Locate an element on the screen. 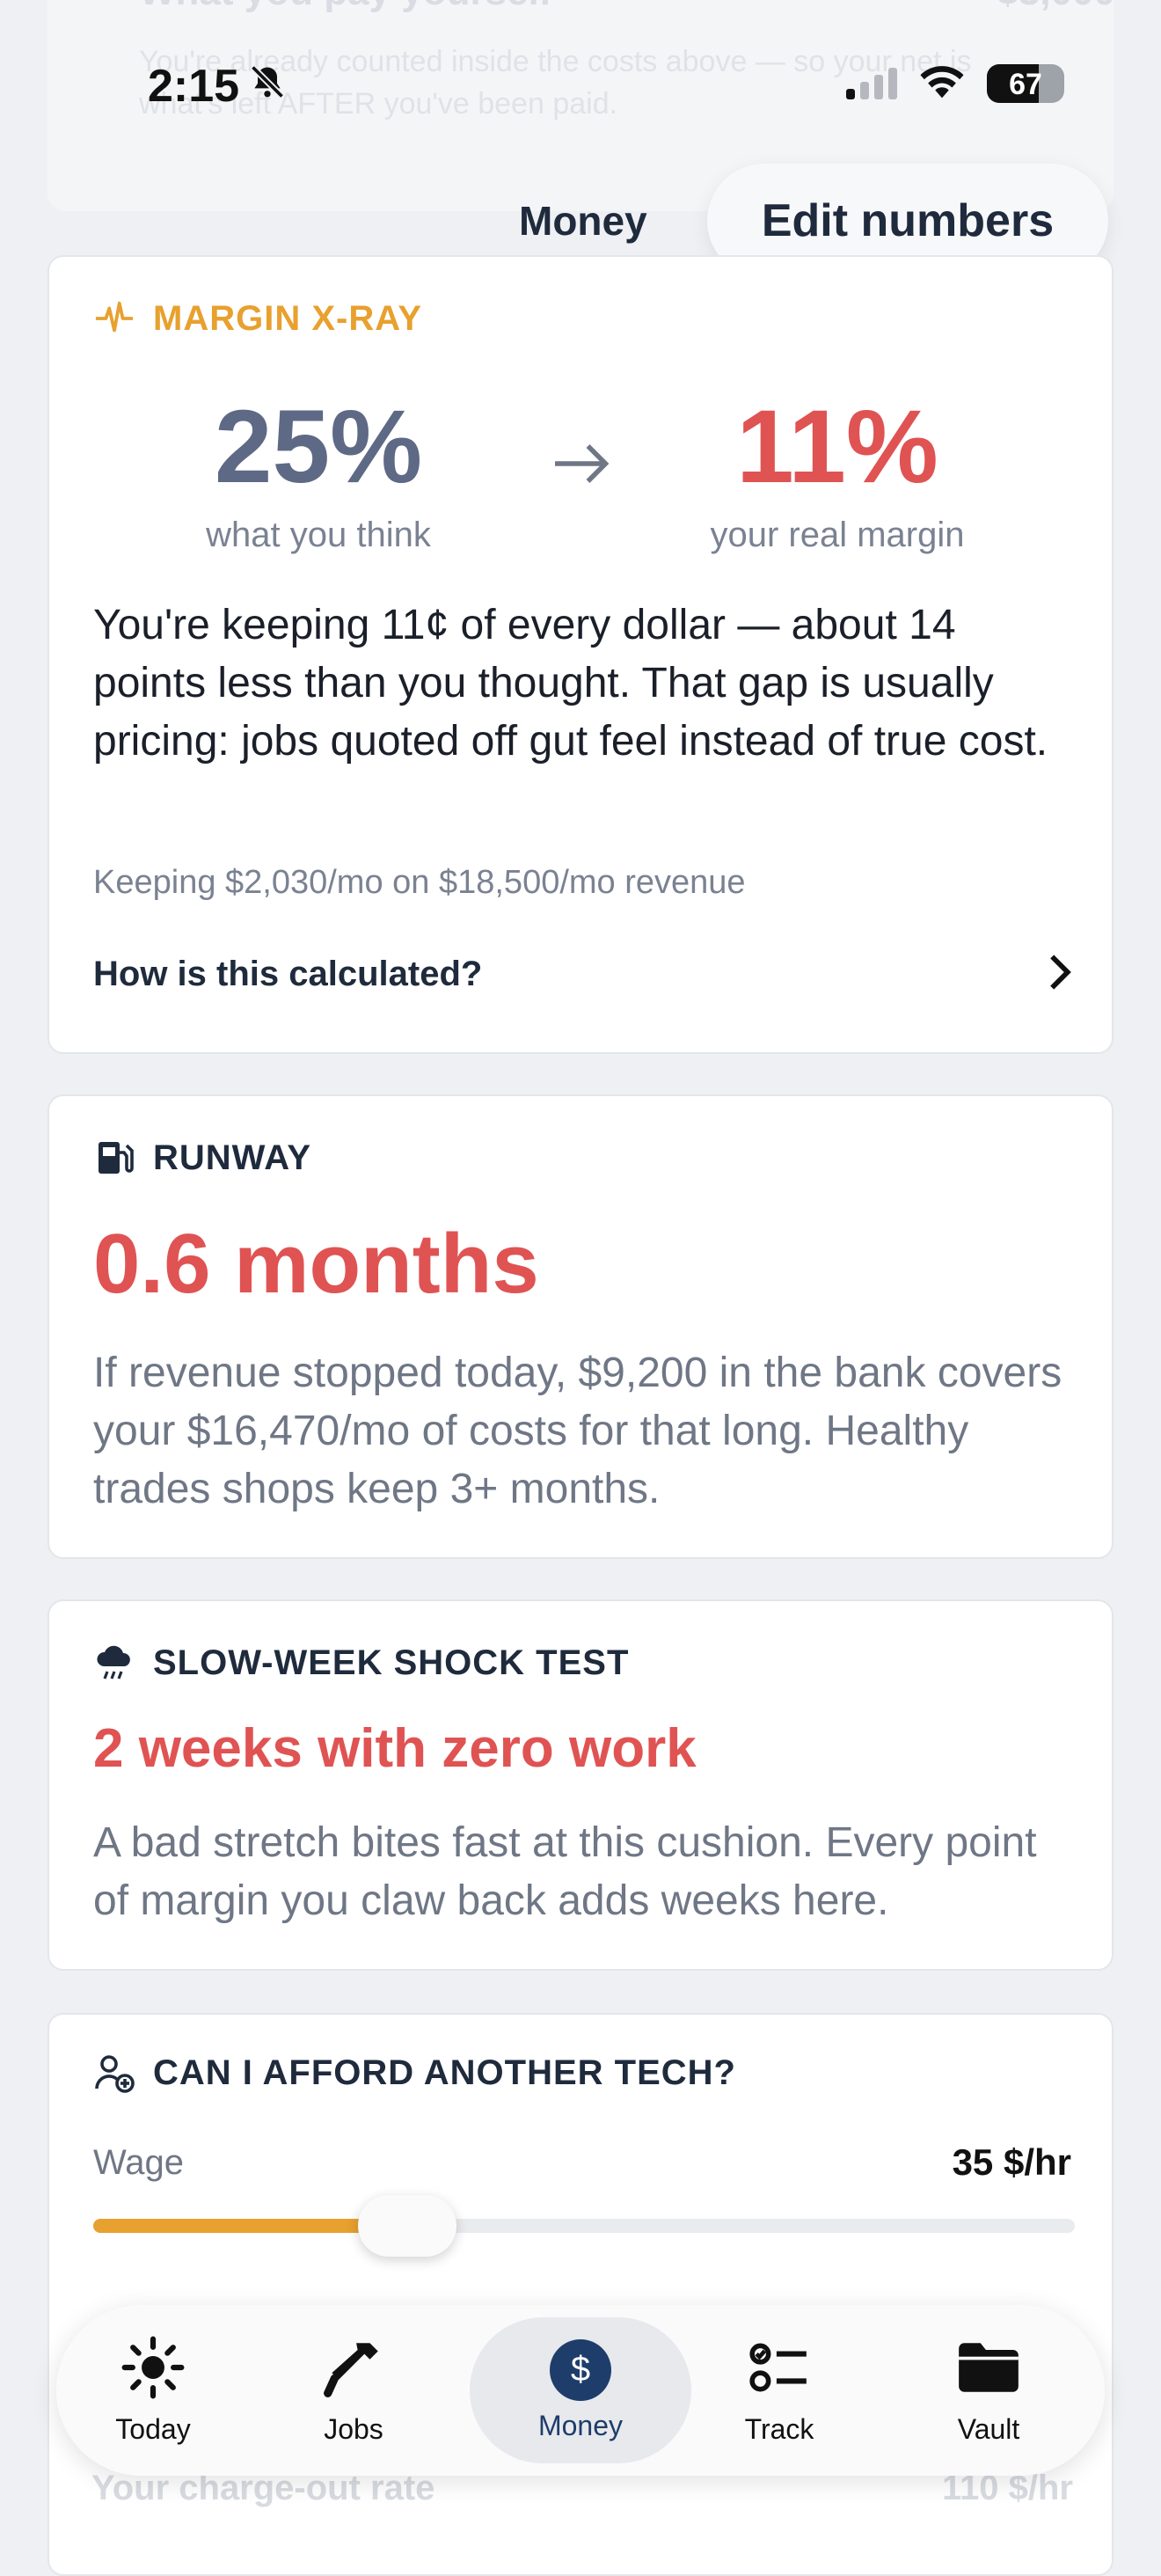 The height and width of the screenshot is (2576, 1161). tab-track-label: Track is located at coordinates (779, 2429).